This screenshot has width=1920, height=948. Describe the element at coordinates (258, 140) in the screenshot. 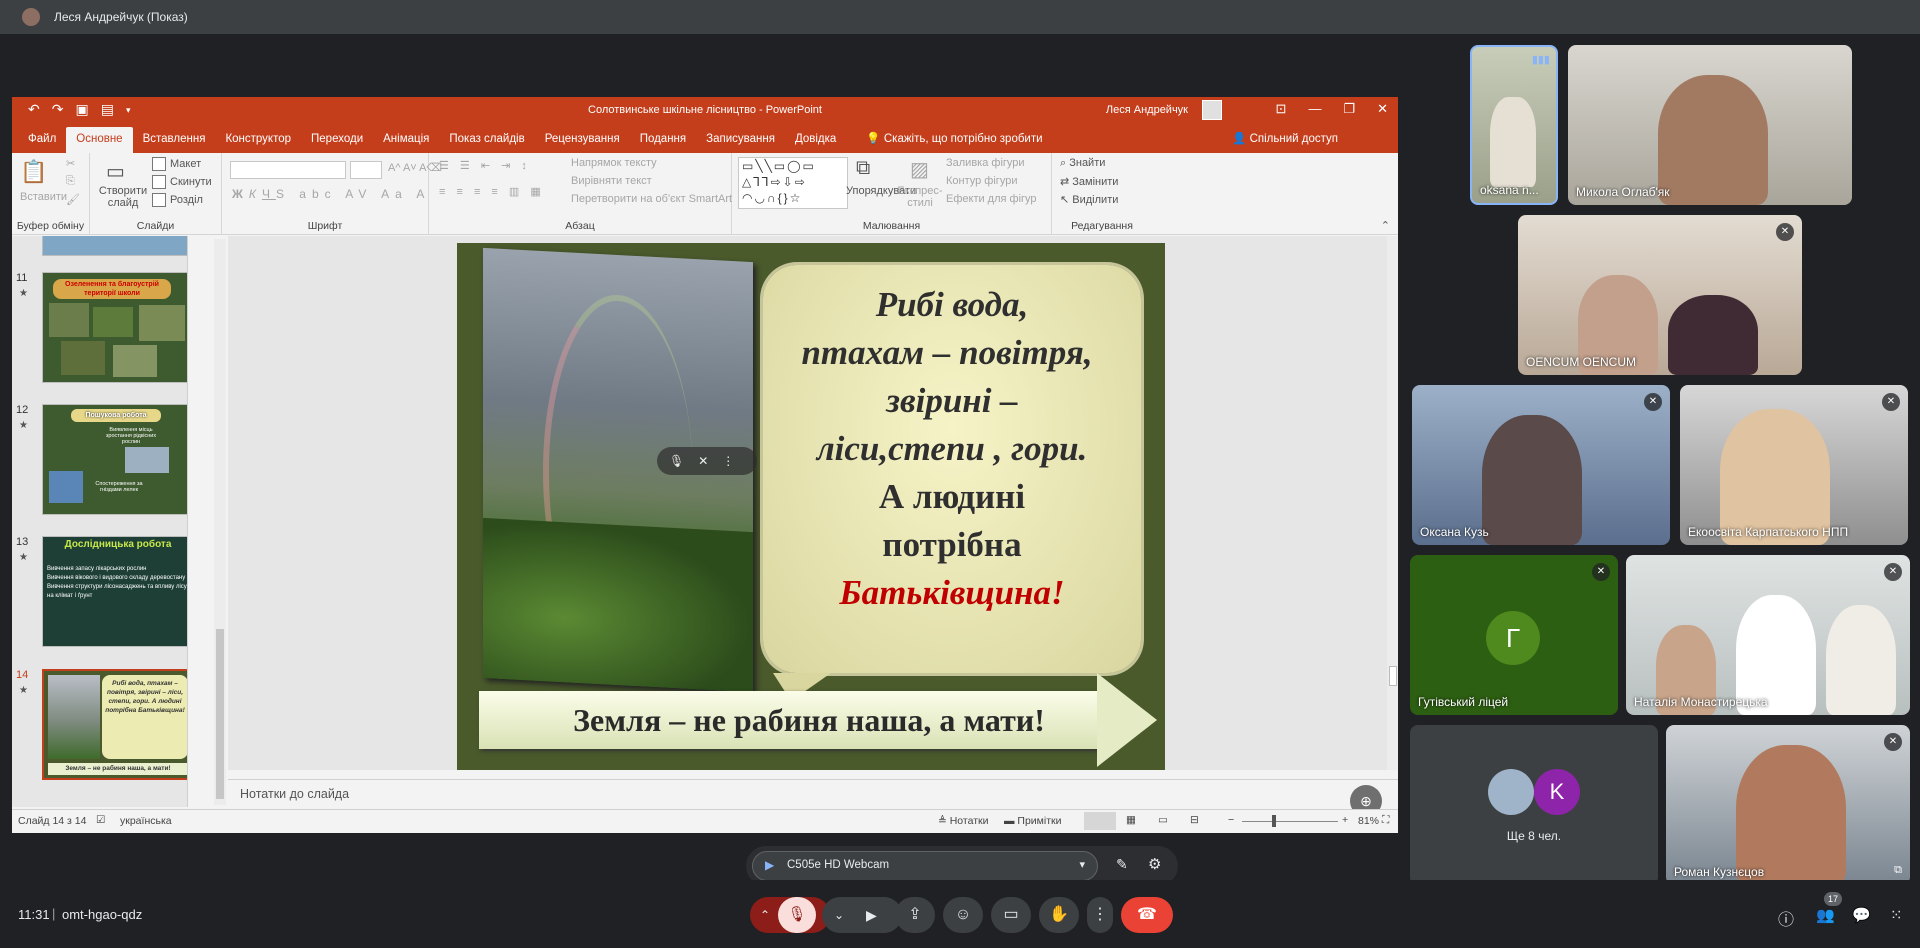

I see `tab-design: Конструктор` at that location.